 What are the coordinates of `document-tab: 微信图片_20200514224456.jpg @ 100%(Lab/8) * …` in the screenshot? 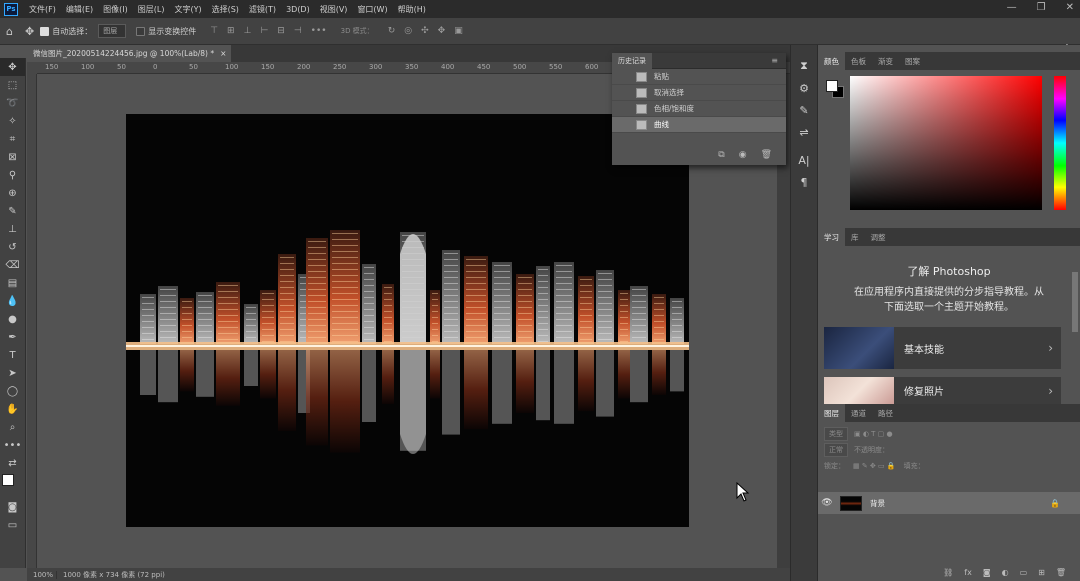 It's located at (129, 53).